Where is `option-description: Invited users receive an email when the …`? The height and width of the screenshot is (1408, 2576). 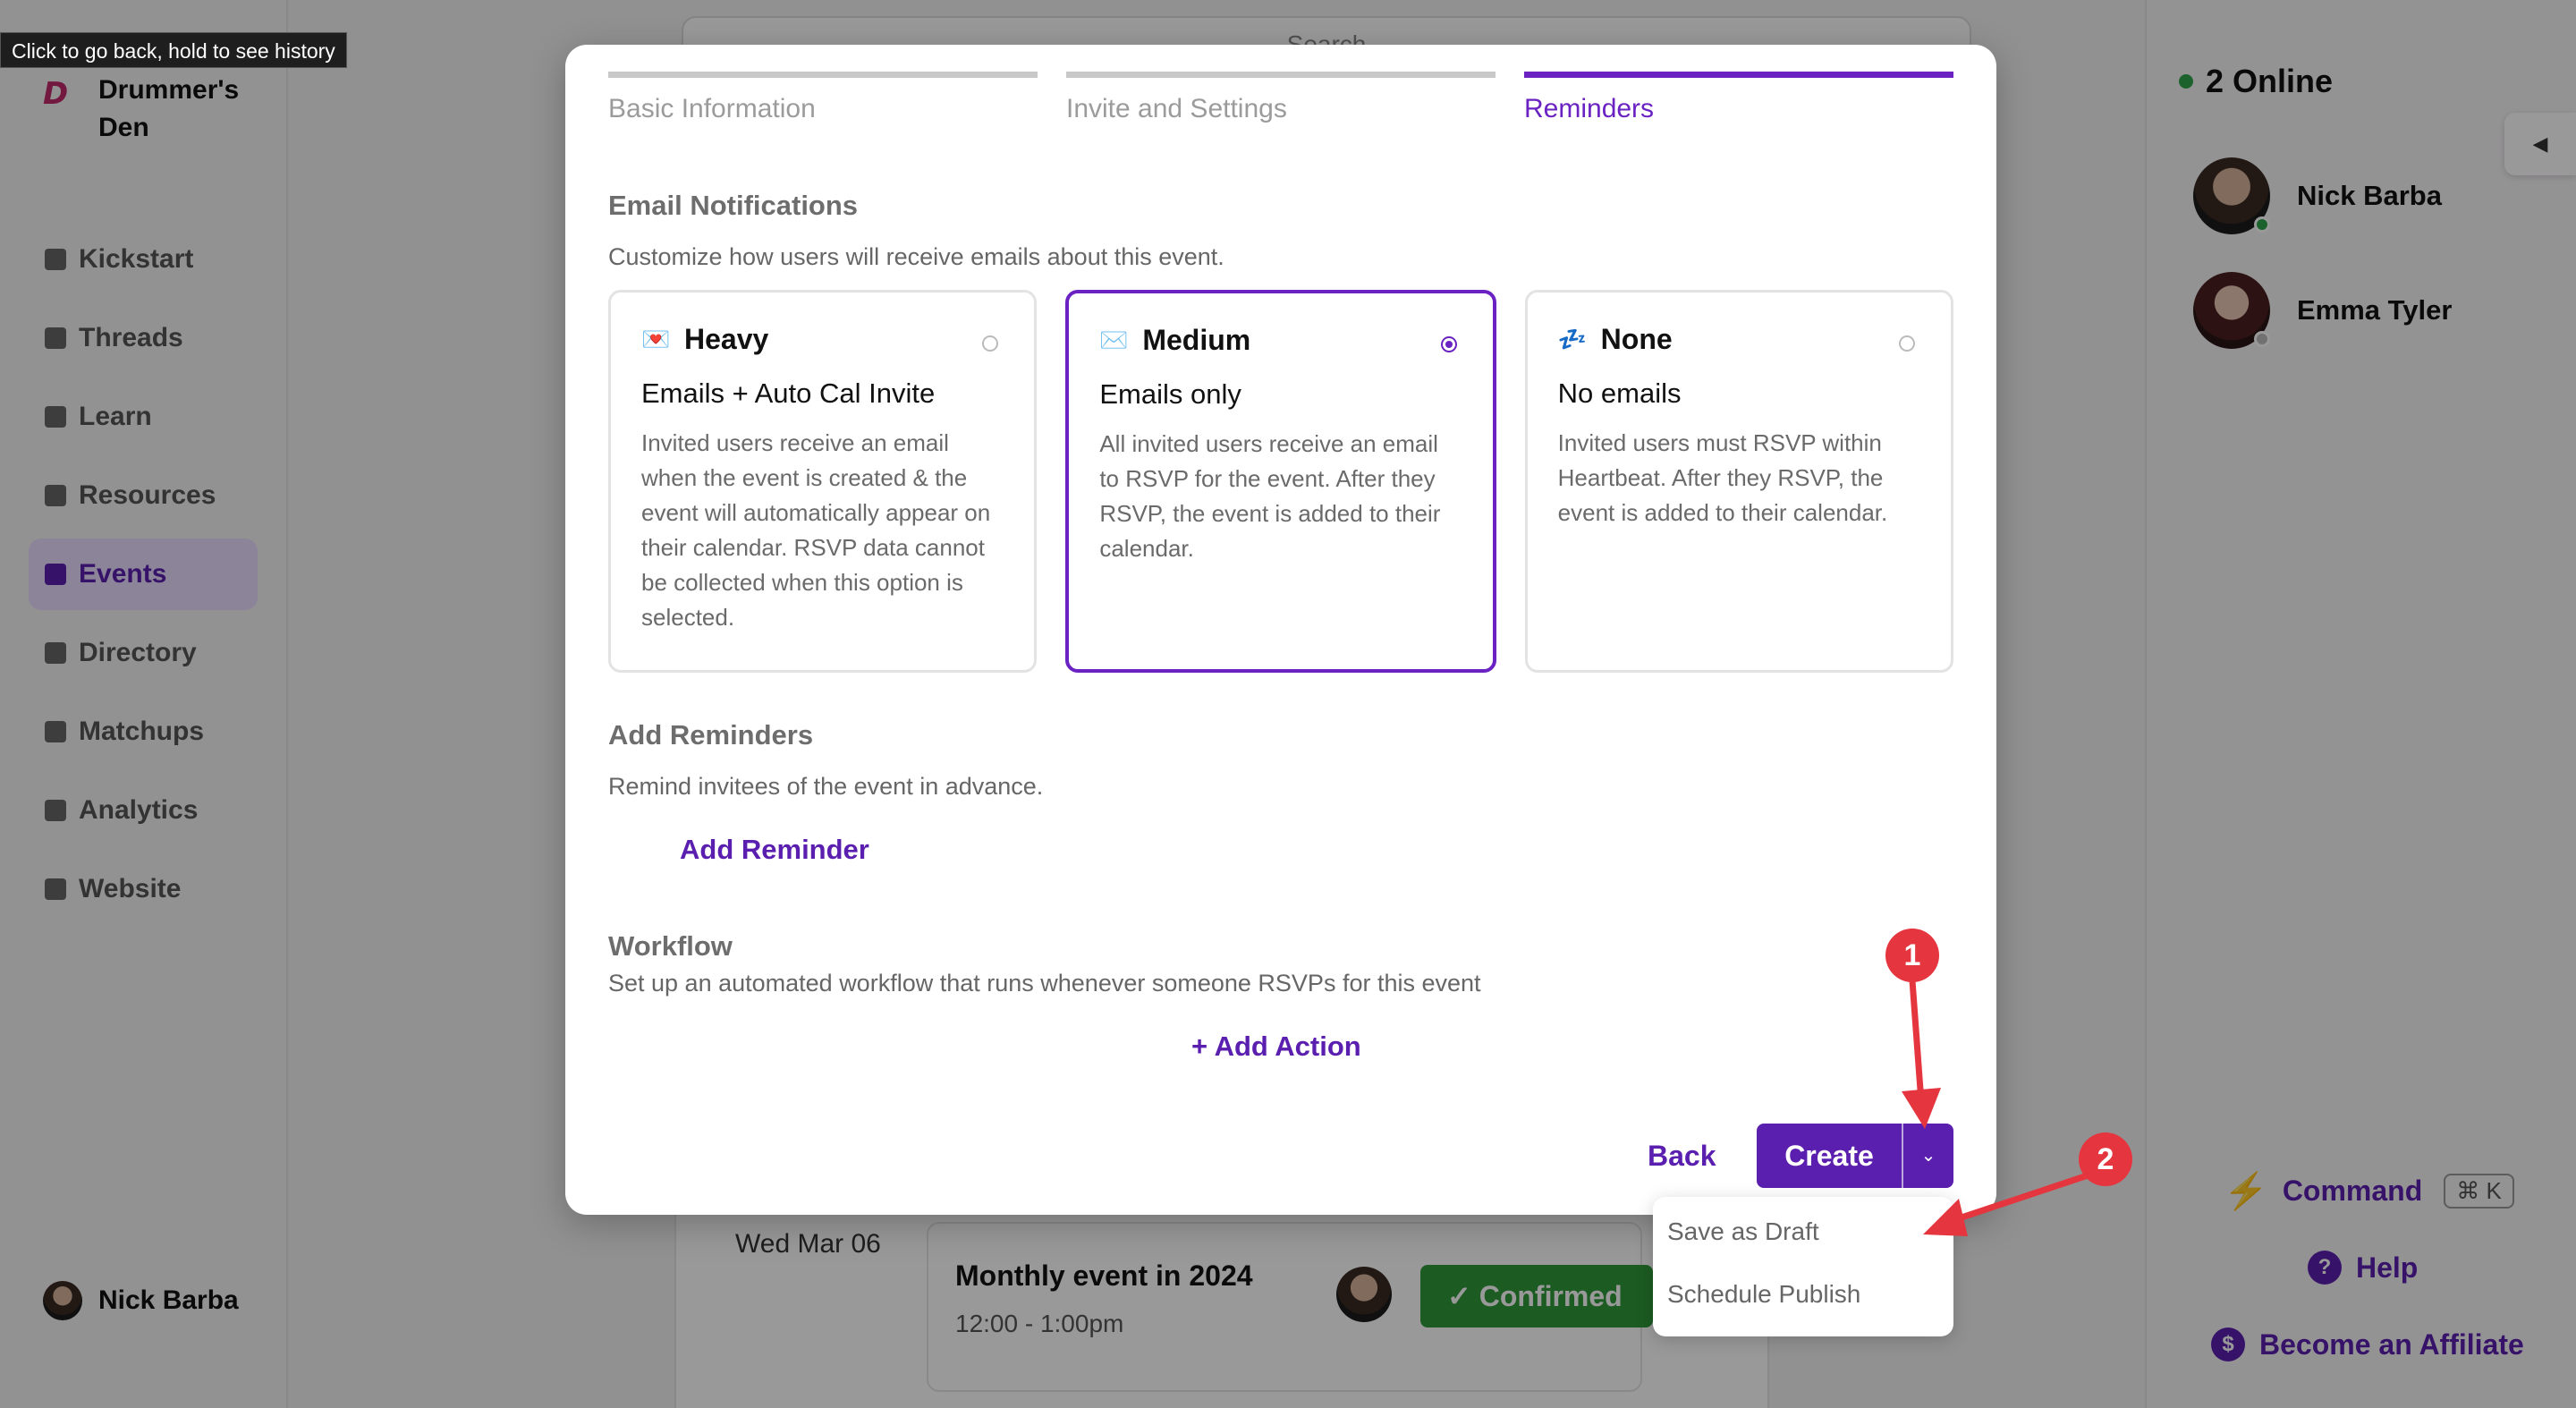 option-description: Invited users receive an email when the … is located at coordinates (816, 530).